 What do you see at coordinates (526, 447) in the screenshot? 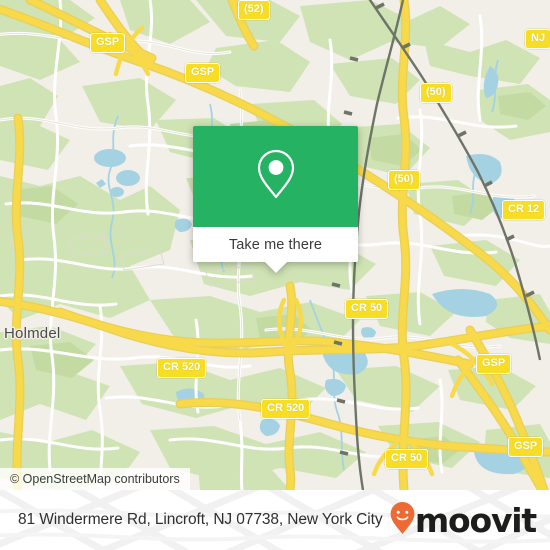
I see `road-shield-gsp-4: GSP` at bounding box center [526, 447].